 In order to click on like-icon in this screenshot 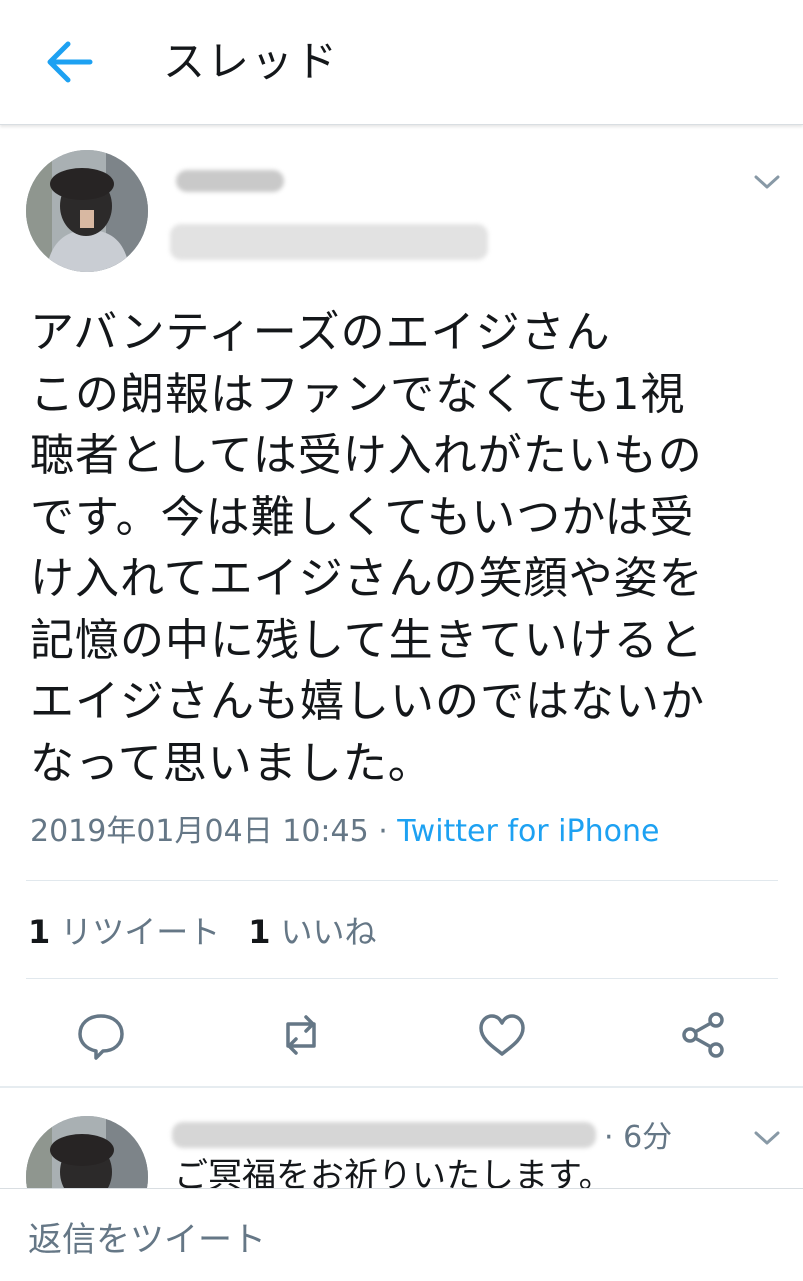, I will do `click(502, 1035)`.